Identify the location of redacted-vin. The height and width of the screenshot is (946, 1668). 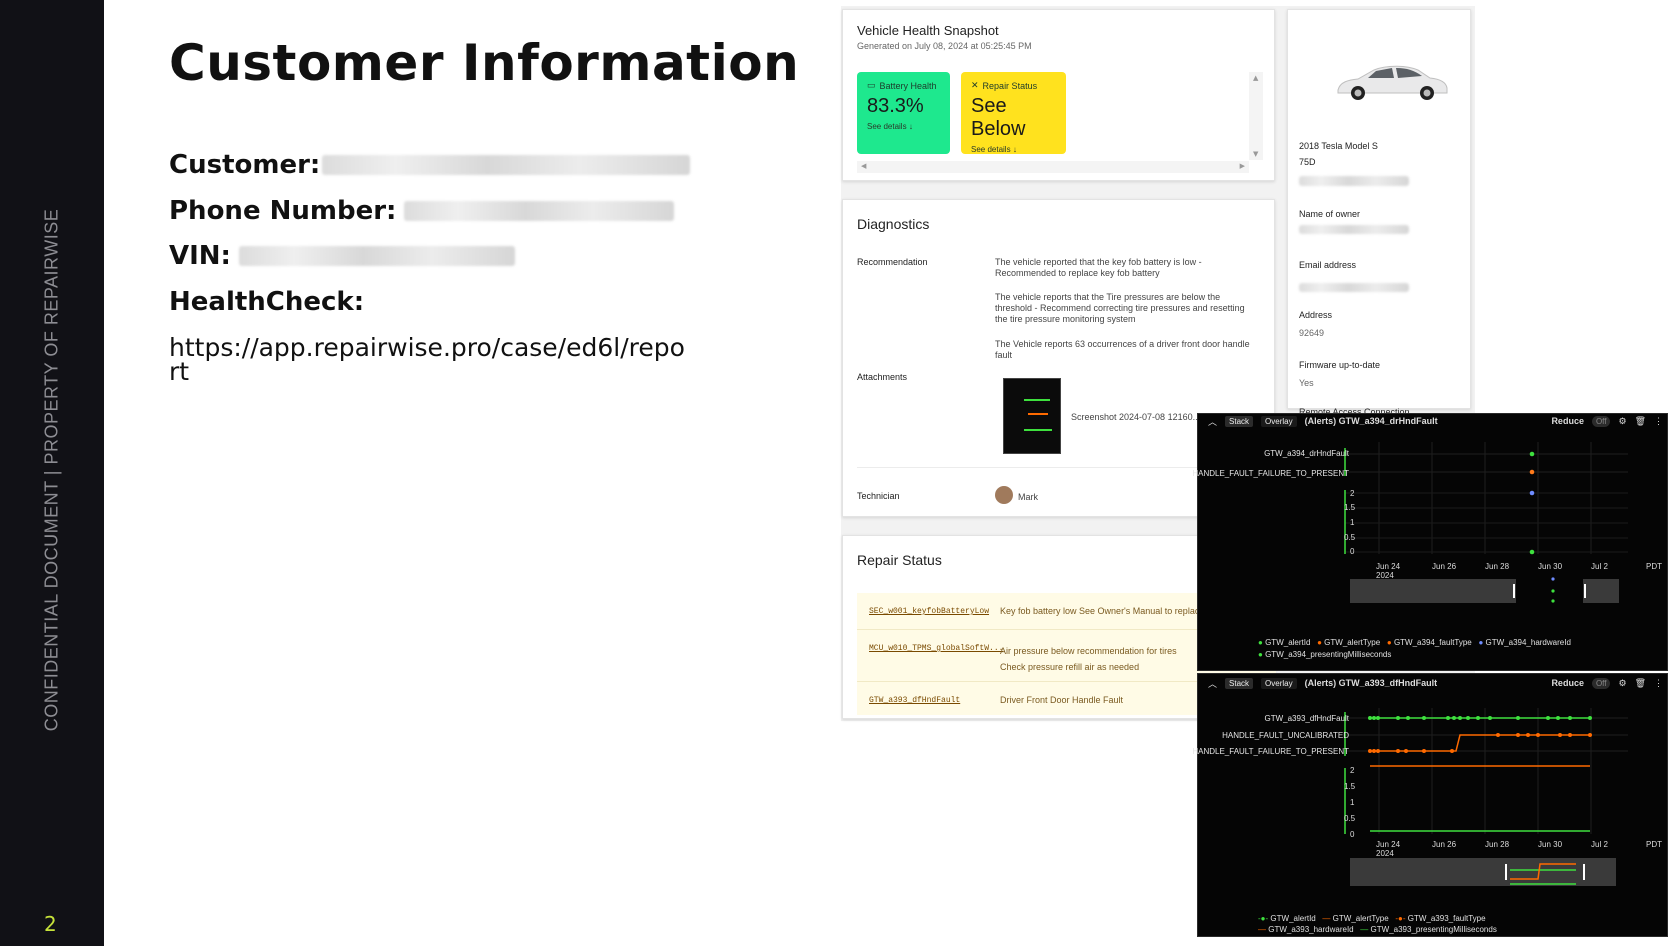
(376, 256).